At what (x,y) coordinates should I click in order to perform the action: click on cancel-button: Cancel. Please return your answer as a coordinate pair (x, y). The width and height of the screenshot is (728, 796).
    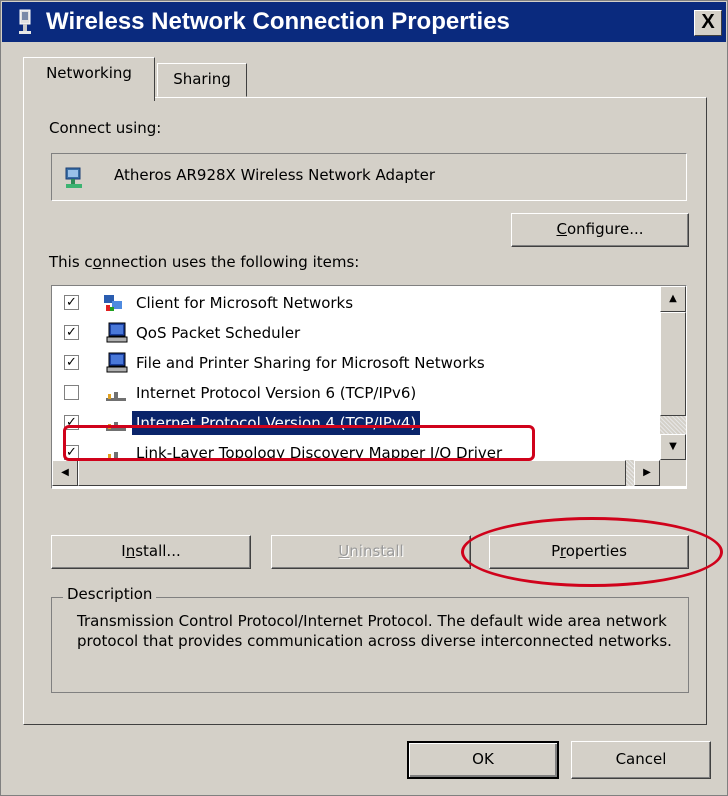
    Looking at the image, I should click on (641, 760).